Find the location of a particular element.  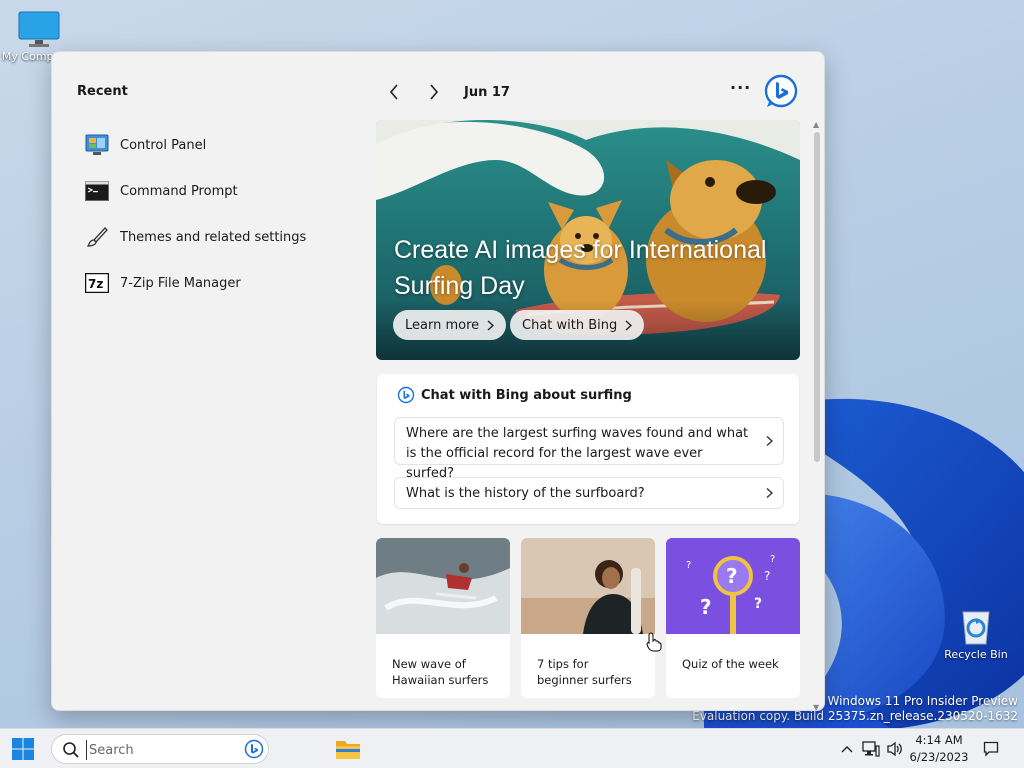

control-panel-icon is located at coordinates (97, 145).